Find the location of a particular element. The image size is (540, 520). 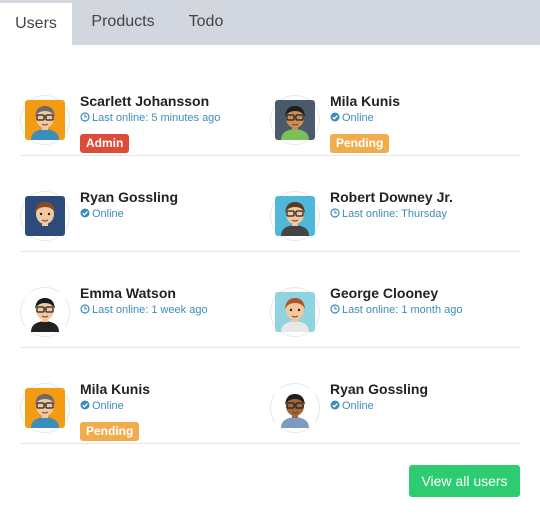

user-card: George Clooney Last online: 1 month ago is located at coordinates (395, 300).